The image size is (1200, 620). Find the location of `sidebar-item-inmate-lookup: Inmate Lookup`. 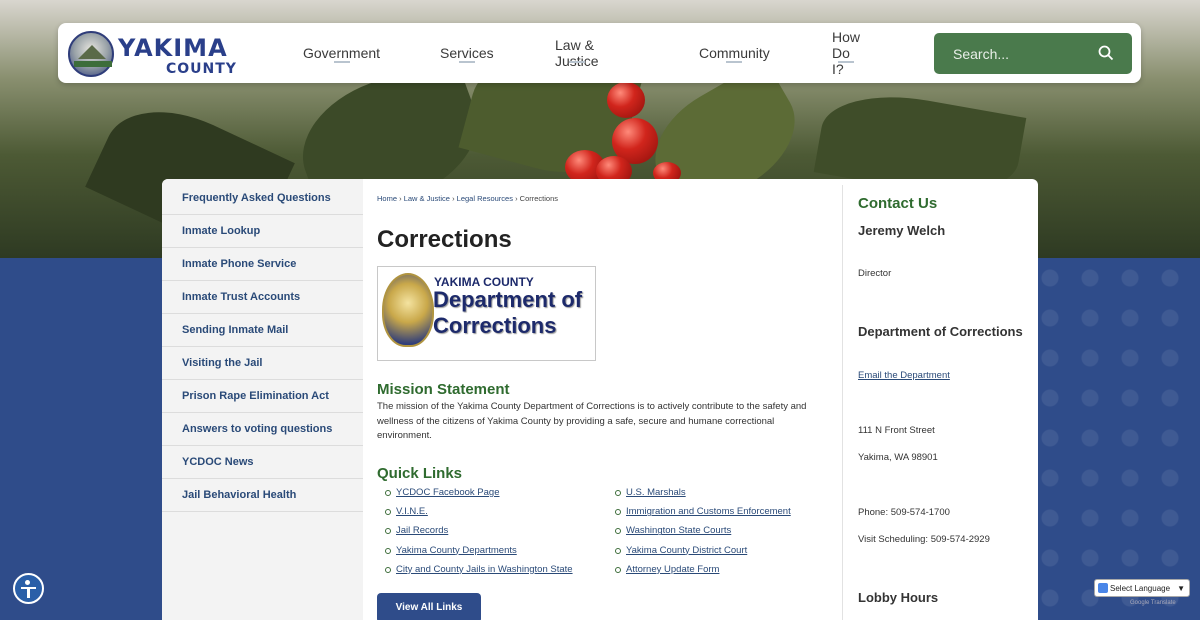

sidebar-item-inmate-lookup: Inmate Lookup is located at coordinates (262, 231).